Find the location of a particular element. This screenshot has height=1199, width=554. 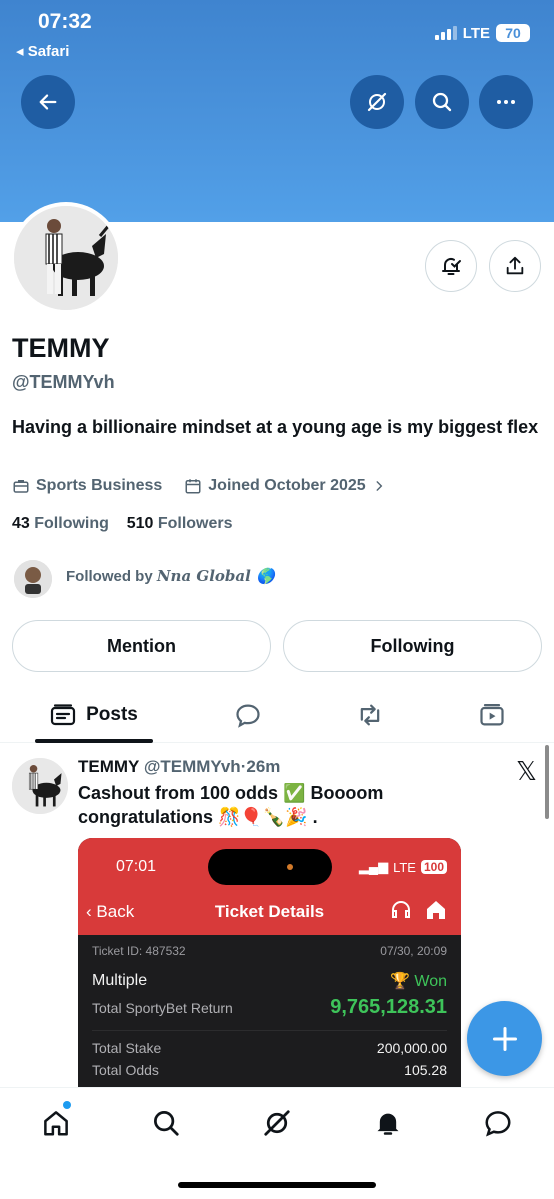

home-icon-embed is located at coordinates (436, 910).